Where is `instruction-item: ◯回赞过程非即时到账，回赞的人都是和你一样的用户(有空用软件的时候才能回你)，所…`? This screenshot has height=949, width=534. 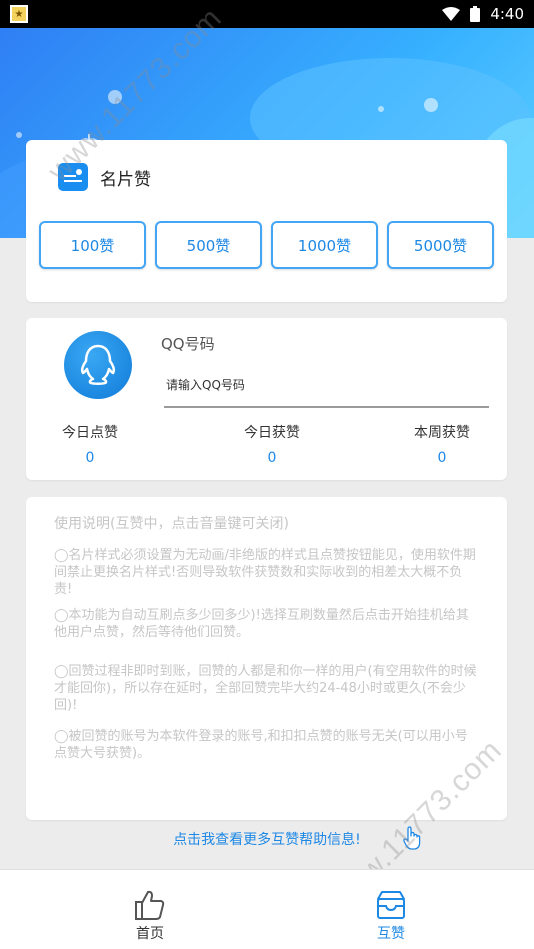
instruction-item: ◯回赞过程非即时到账，回赞的人都是和你一样的用户(有空用软件的时候才能回你)，所… is located at coordinates (265, 688).